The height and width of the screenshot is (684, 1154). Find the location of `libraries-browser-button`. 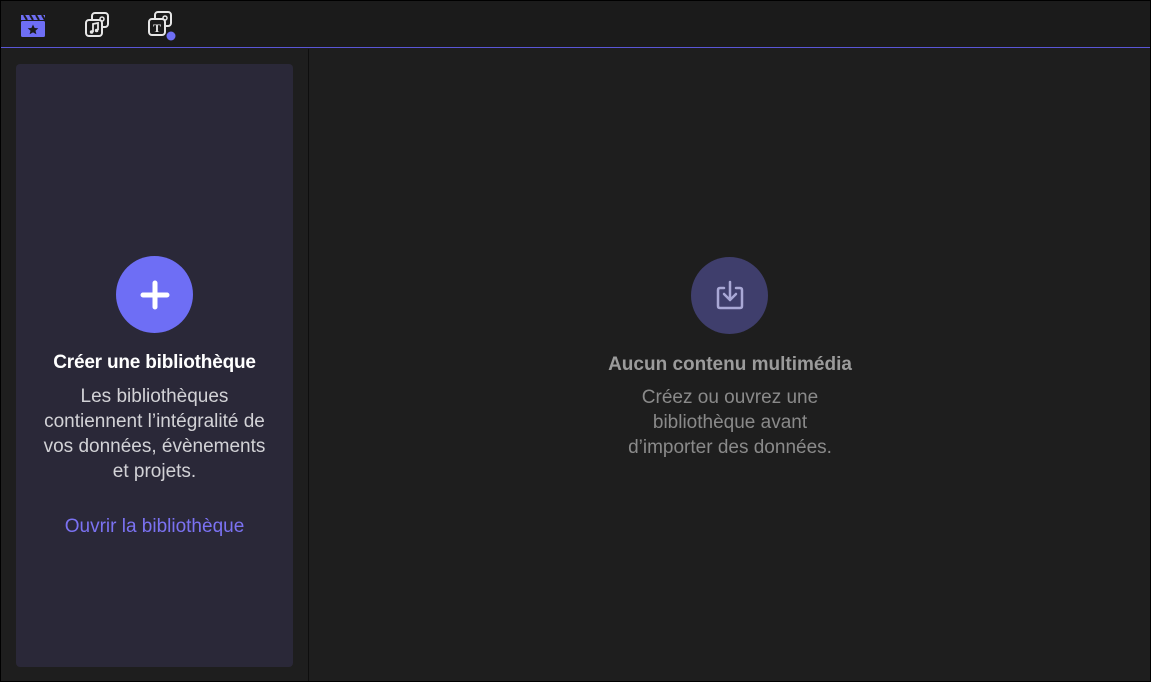

libraries-browser-button is located at coordinates (33, 25).